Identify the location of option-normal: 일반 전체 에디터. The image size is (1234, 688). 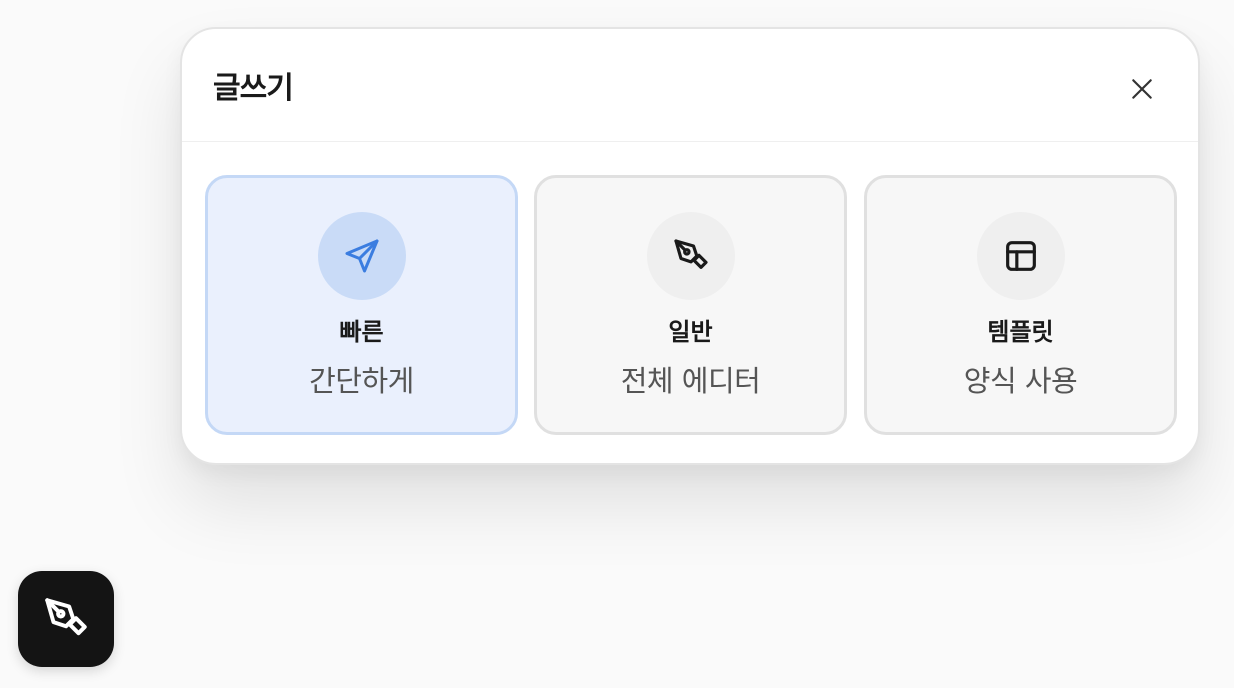
(690, 305).